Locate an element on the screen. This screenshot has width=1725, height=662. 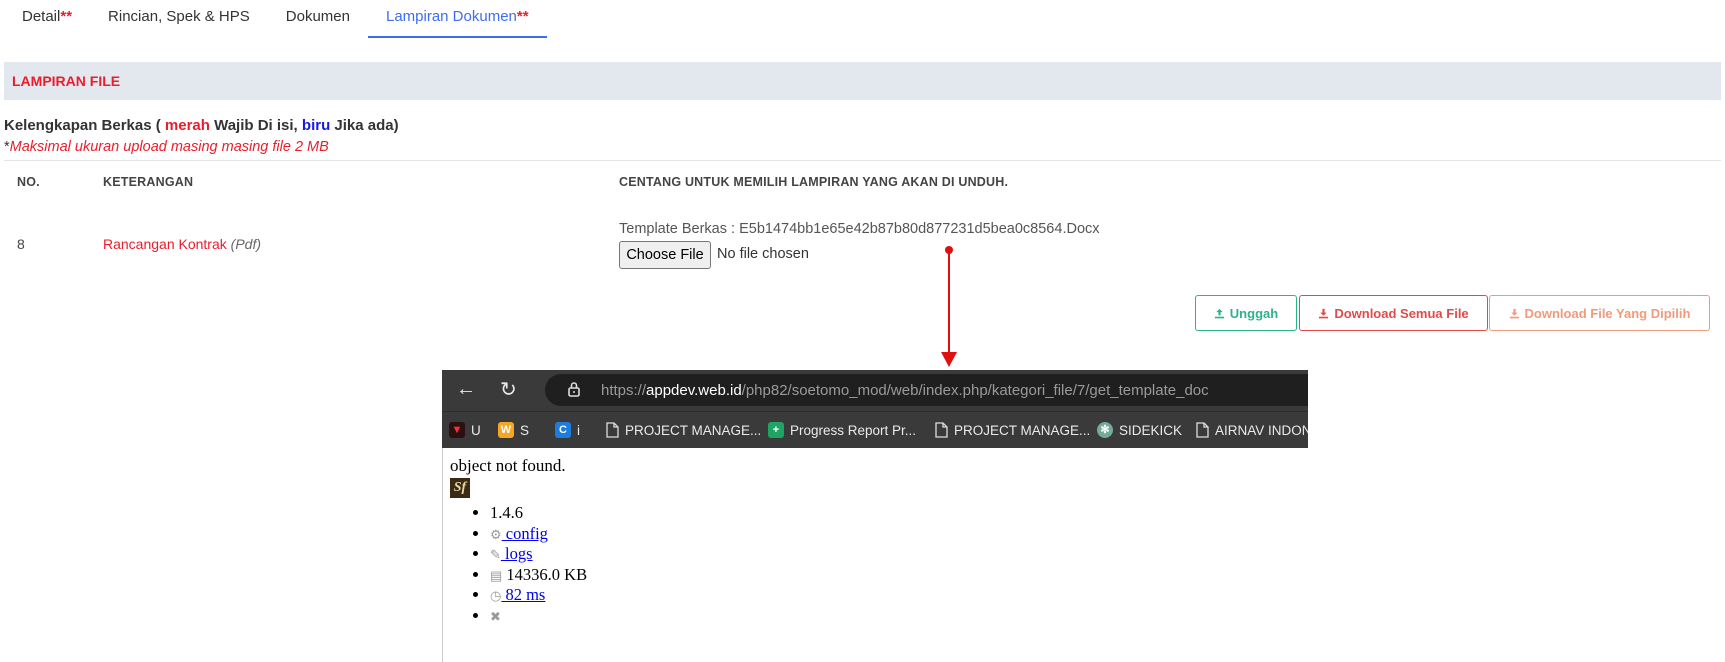
bookmark-item: ✻ SIDEKICK is located at coordinates (1139, 430).